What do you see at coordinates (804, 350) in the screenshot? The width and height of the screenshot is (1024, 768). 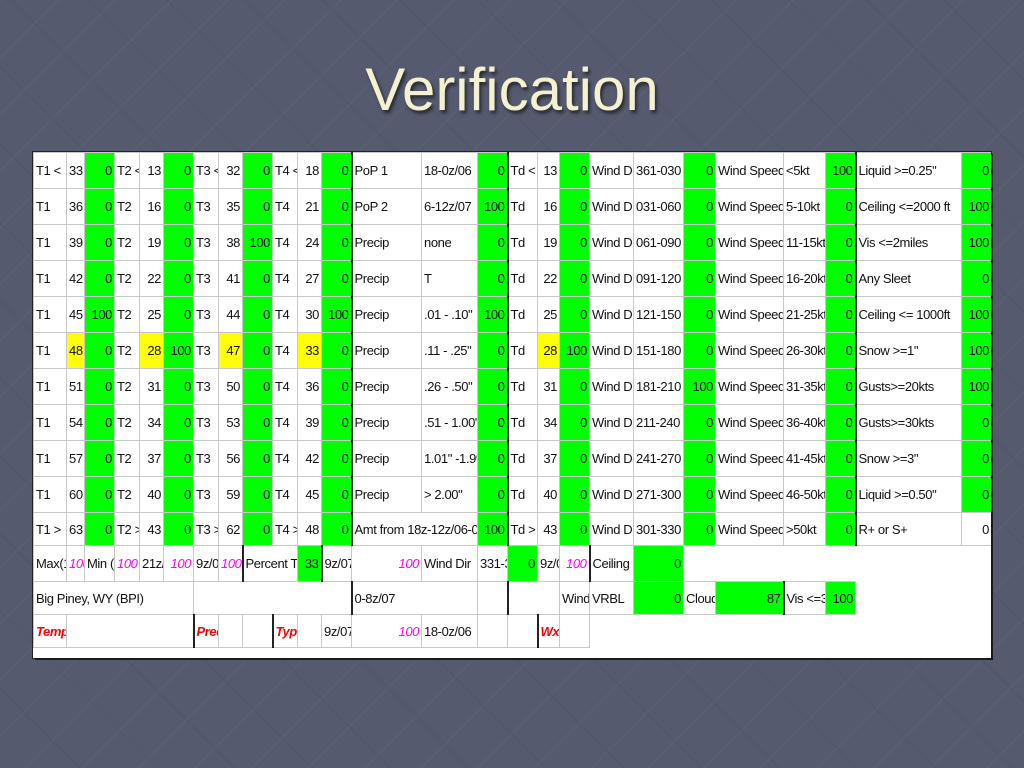 I see `table-cell: 26-30kt` at bounding box center [804, 350].